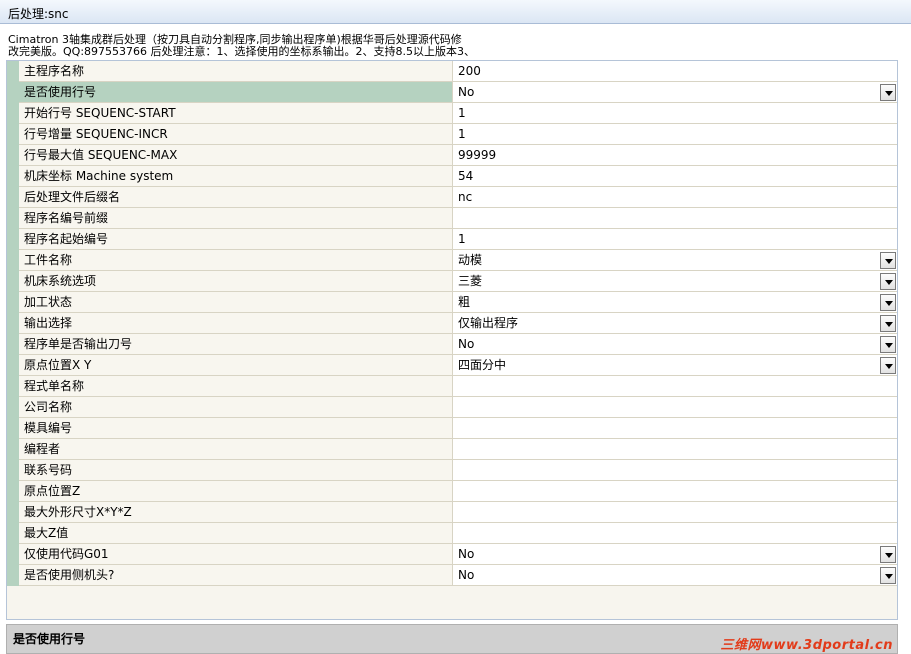 The image size is (911, 654). I want to click on property-name: 公司名称, so click(236, 407).